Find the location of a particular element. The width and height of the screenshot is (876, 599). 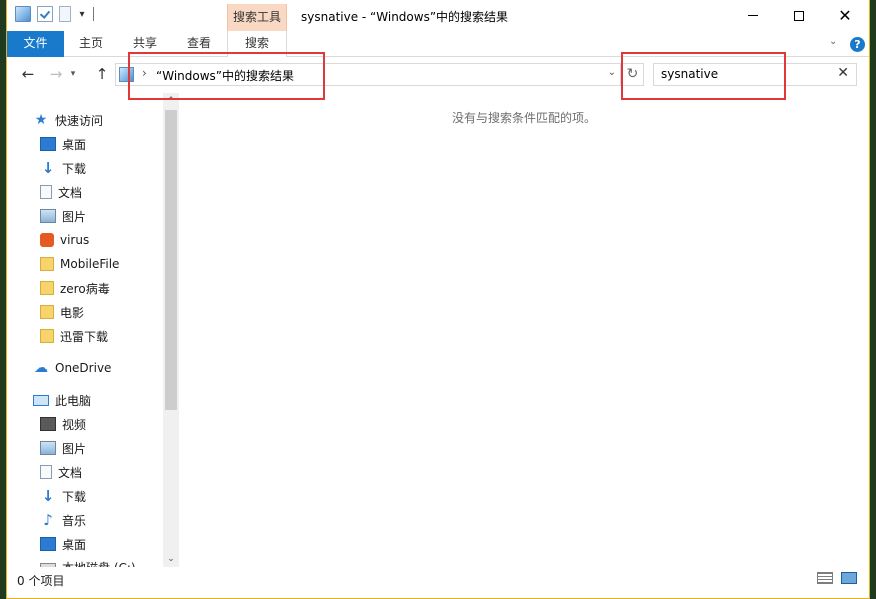

sidebar-item-label: zero病毒 is located at coordinates (85, 288).